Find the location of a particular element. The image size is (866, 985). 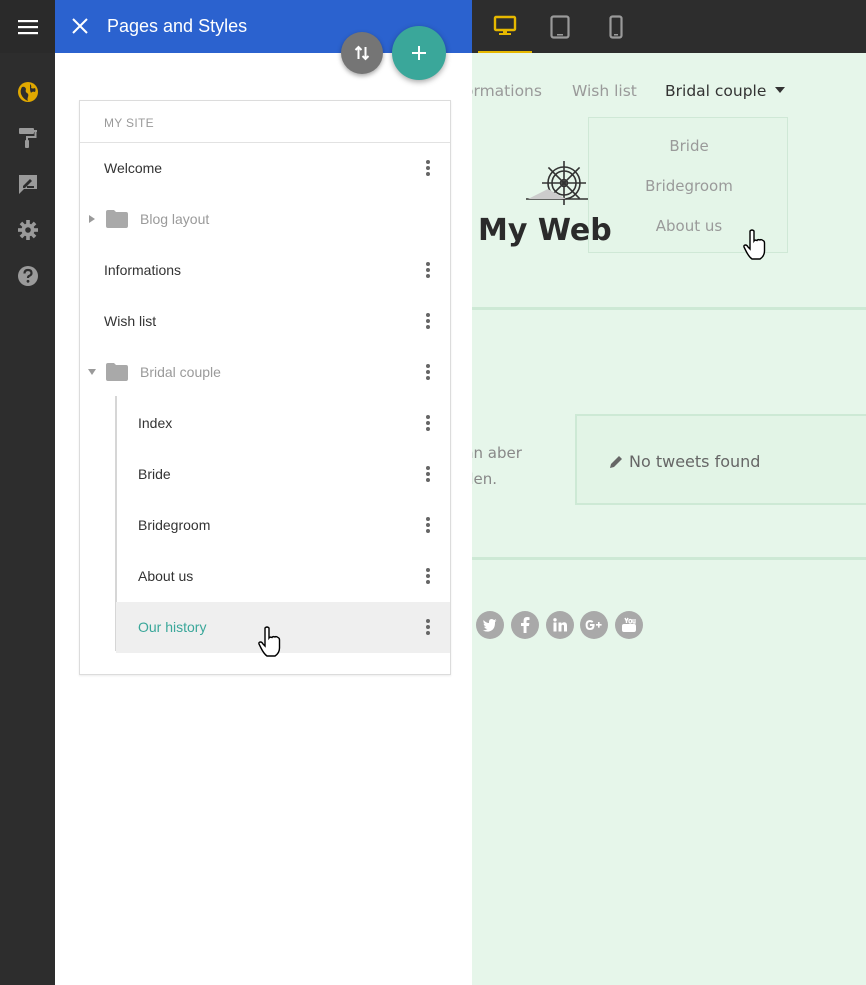

site-title: My Web is located at coordinates (545, 230).